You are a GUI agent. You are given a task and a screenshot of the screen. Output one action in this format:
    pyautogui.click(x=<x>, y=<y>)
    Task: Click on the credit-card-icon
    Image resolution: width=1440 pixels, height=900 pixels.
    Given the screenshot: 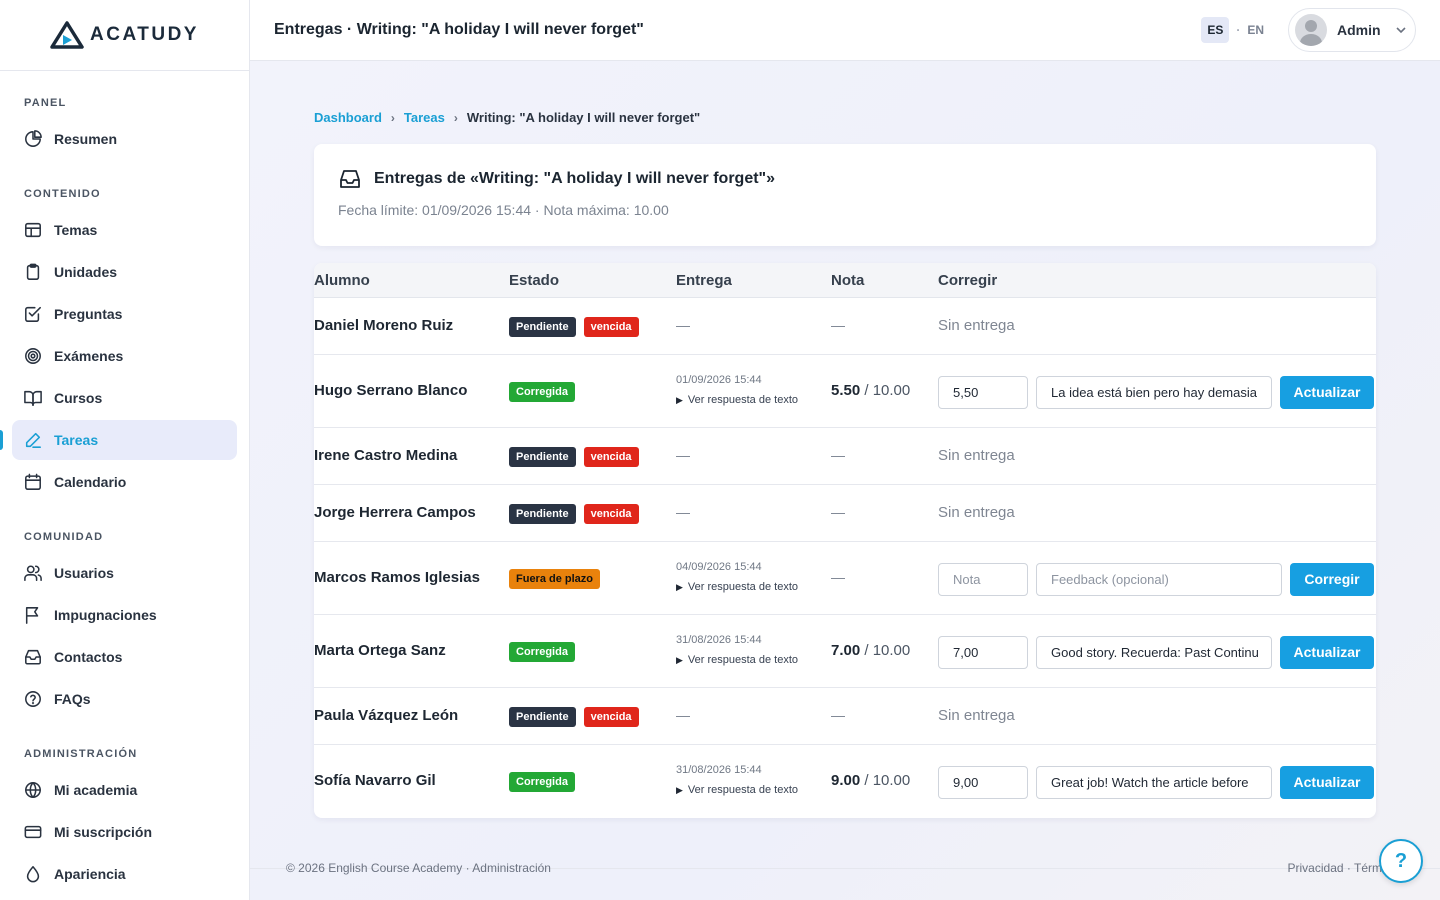 What is the action you would take?
    pyautogui.click(x=33, y=832)
    